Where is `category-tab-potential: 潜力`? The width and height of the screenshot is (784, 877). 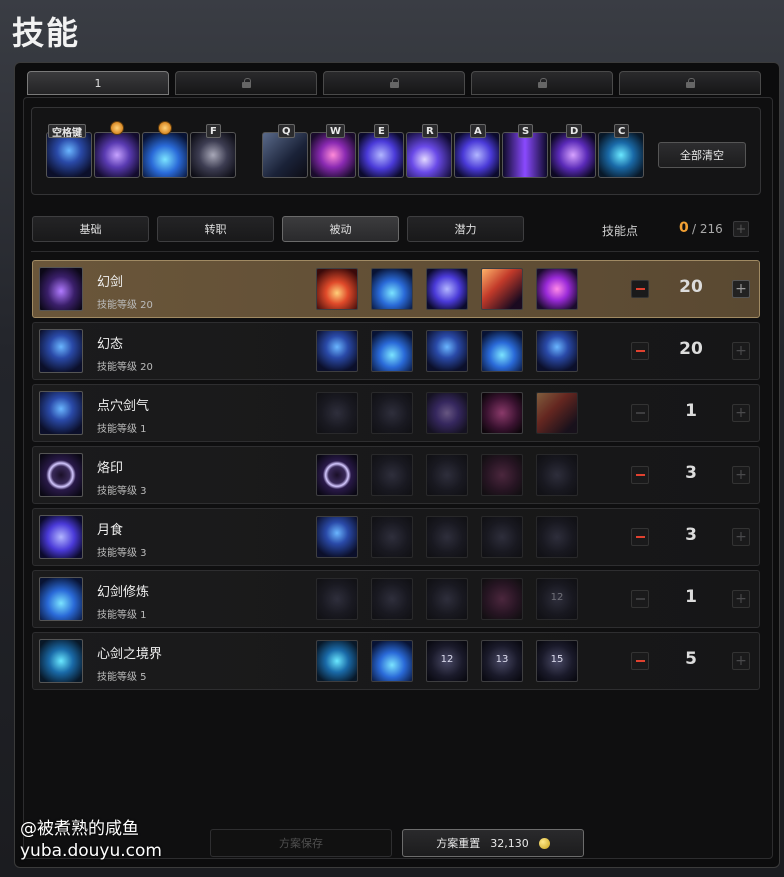 category-tab-potential: 潜力 is located at coordinates (465, 229).